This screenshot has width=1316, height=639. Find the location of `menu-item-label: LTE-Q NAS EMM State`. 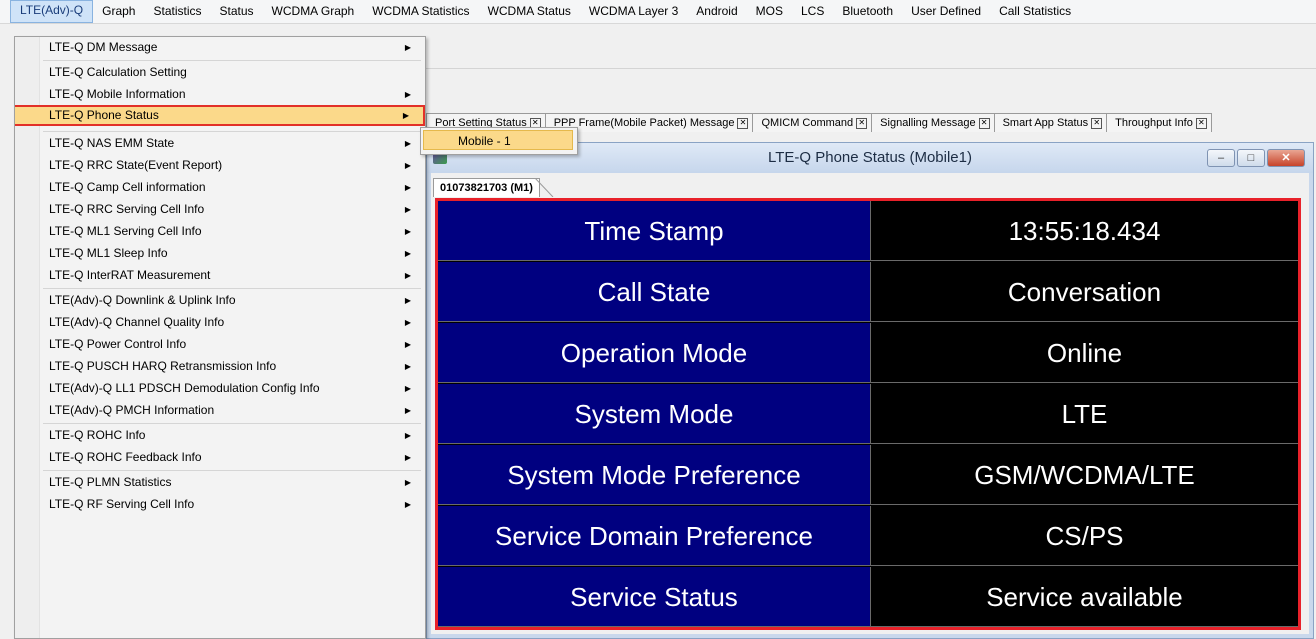

menu-item-label: LTE-Q NAS EMM State is located at coordinates (112, 143).